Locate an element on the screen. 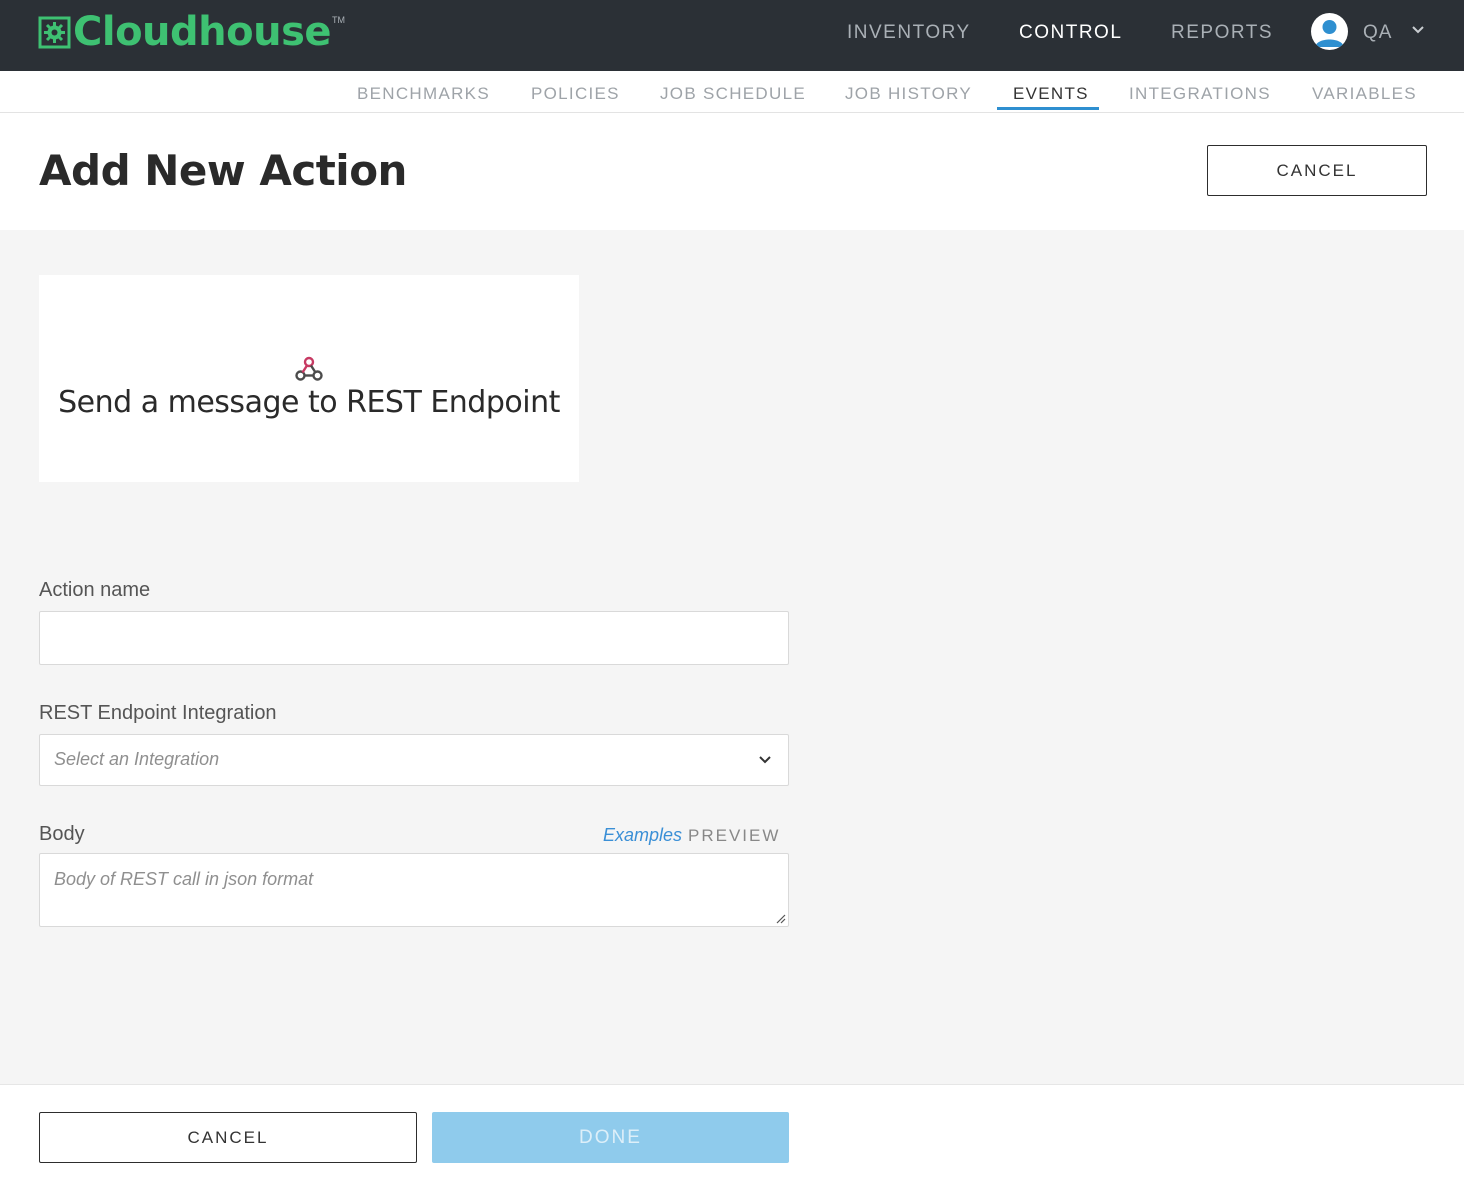 This screenshot has width=1464, height=1180. nav-reports: REPORTS is located at coordinates (1222, 33).